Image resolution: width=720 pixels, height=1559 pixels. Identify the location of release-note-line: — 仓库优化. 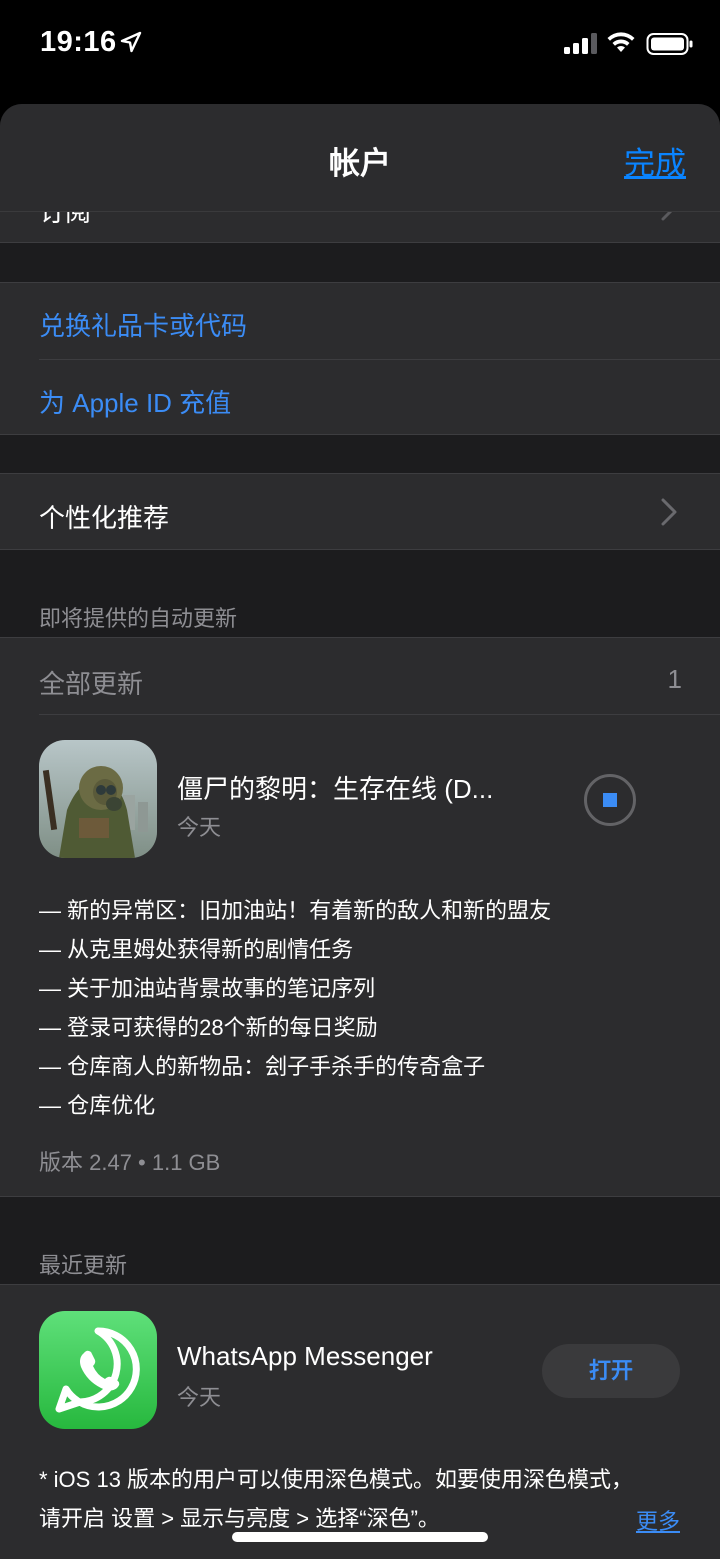
(97, 1105).